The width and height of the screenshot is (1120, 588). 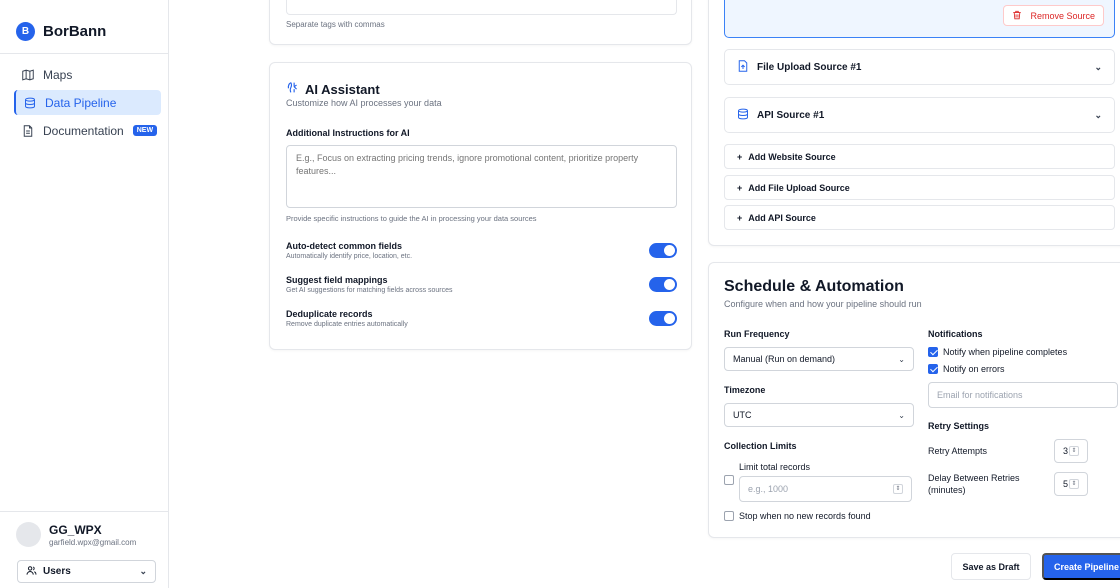 What do you see at coordinates (745, 390) in the screenshot?
I see `timezone-label: Timezone` at bounding box center [745, 390].